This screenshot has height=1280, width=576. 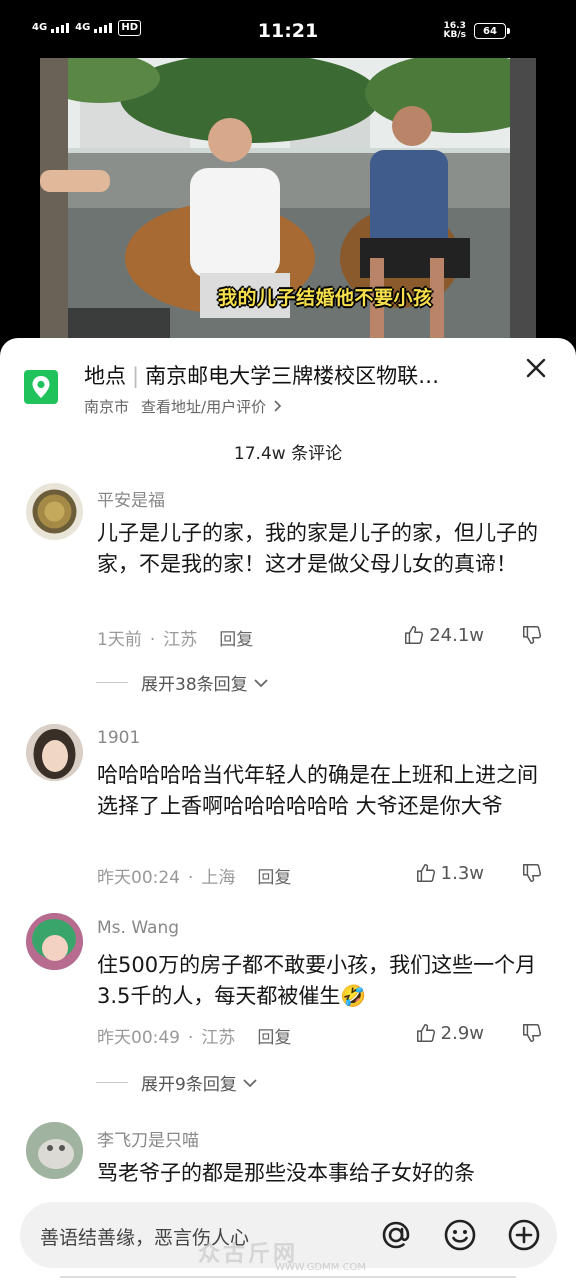 What do you see at coordinates (131, 498) in the screenshot?
I see `comment-username: 平安是福` at bounding box center [131, 498].